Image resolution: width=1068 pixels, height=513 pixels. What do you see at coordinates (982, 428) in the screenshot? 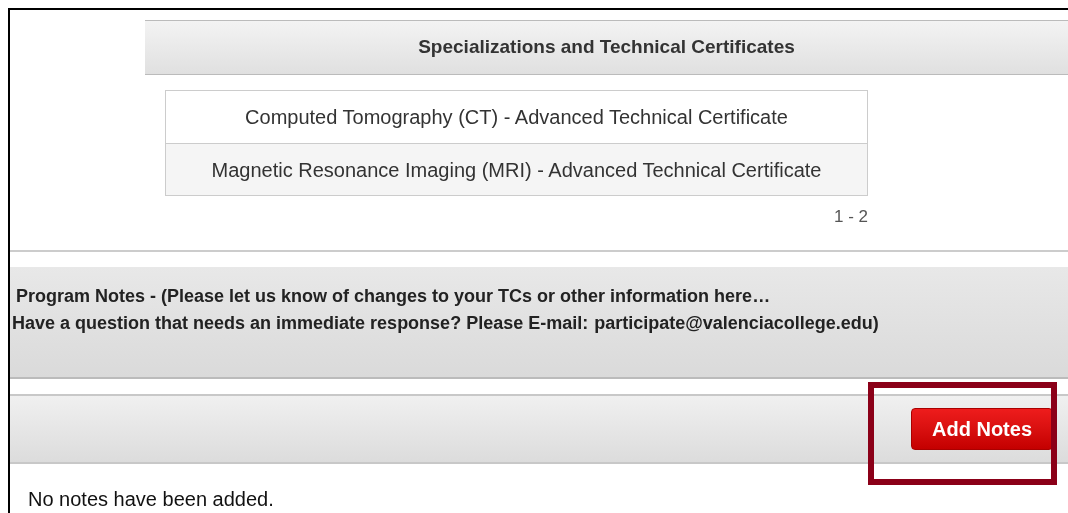
I see `add-notes-button: Add Notes` at bounding box center [982, 428].